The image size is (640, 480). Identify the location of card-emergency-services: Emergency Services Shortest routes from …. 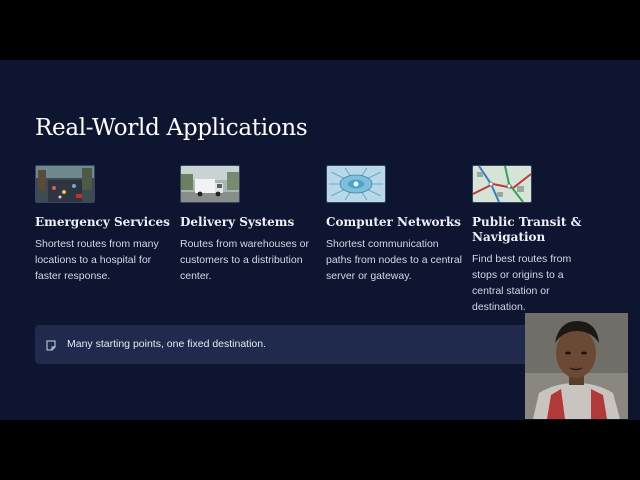
(105, 224).